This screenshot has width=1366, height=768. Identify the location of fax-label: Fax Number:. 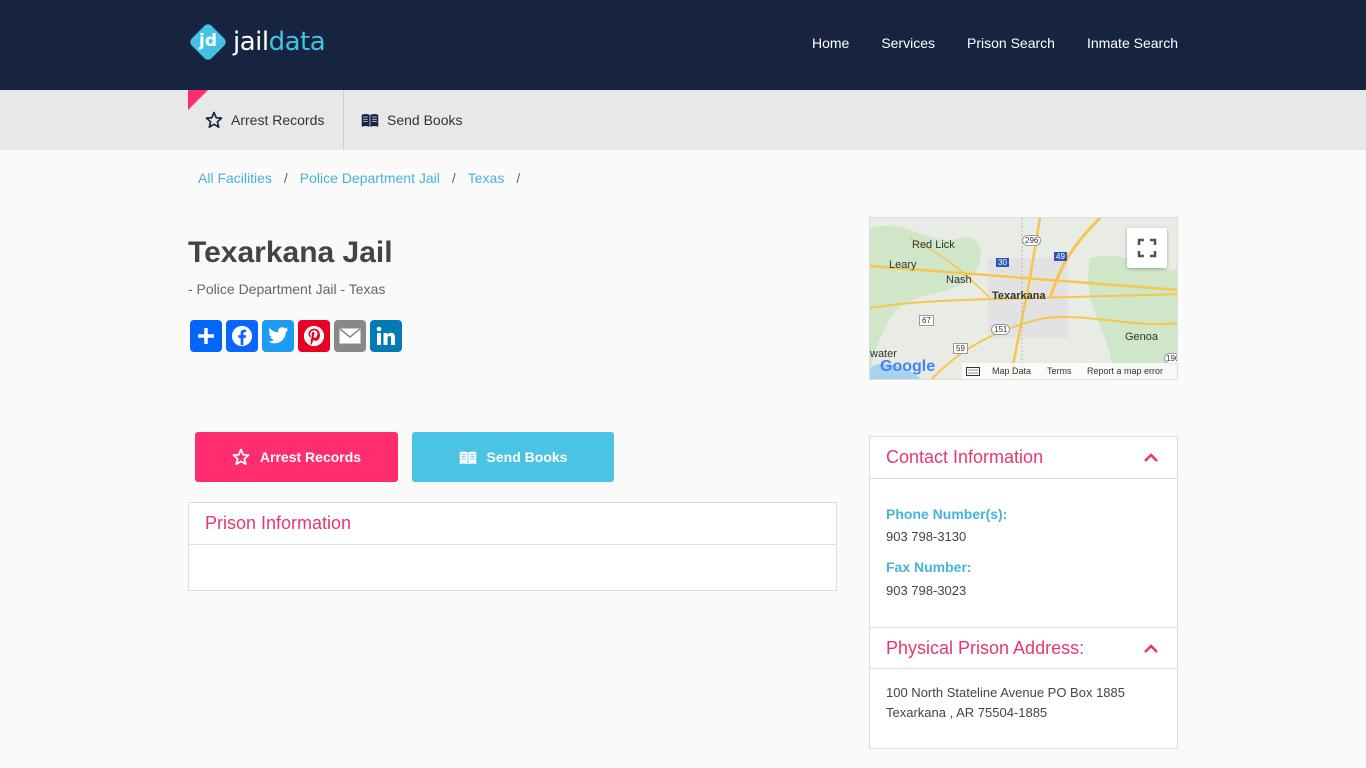
(929, 567).